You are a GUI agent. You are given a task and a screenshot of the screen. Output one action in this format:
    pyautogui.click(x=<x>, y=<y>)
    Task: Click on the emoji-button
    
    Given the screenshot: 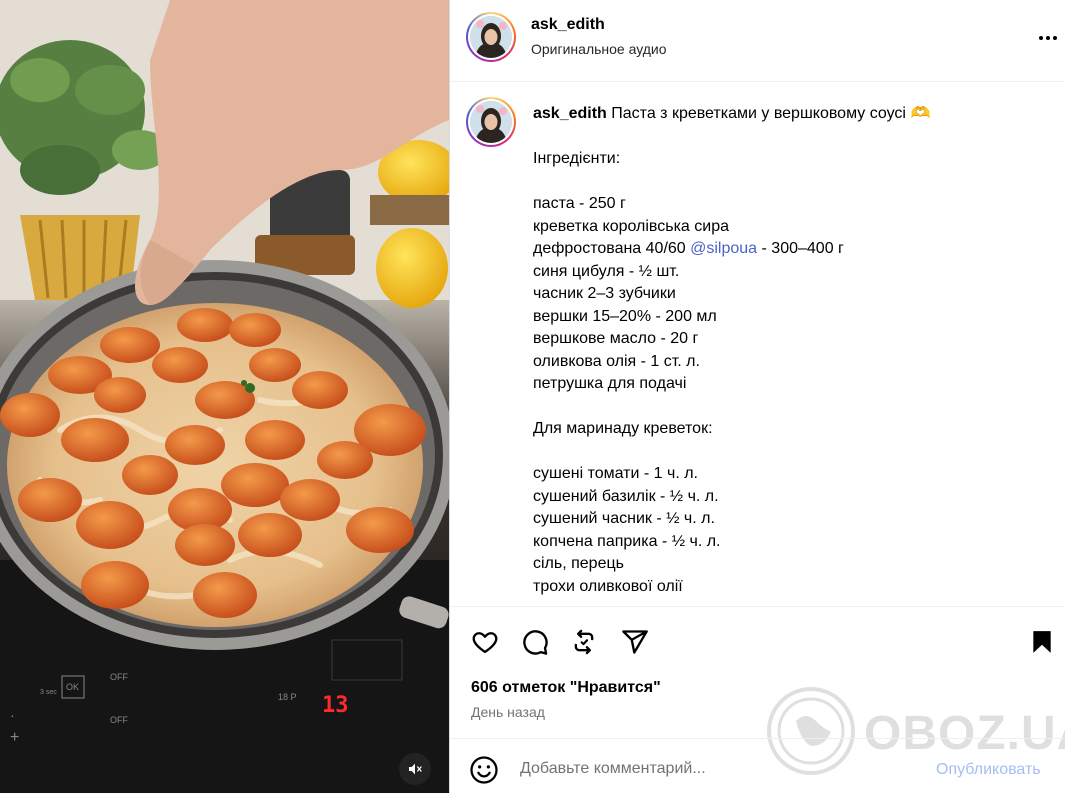 What is the action you would take?
    pyautogui.click(x=484, y=770)
    